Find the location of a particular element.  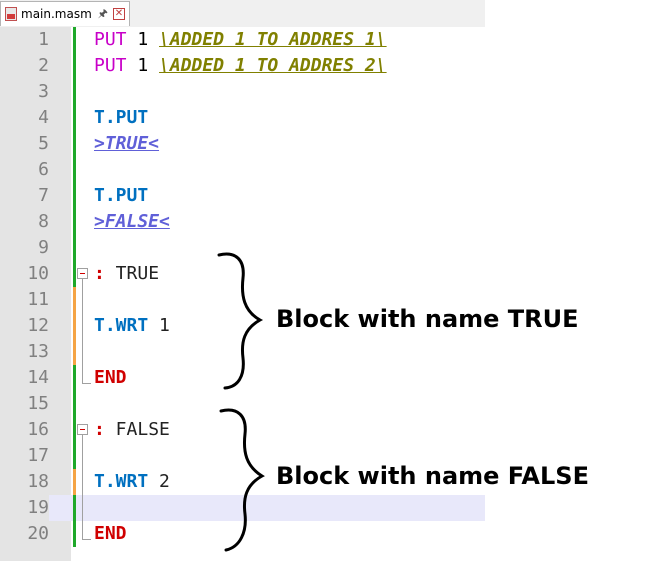

code-line: 7 T.PUT is located at coordinates (242, 196).